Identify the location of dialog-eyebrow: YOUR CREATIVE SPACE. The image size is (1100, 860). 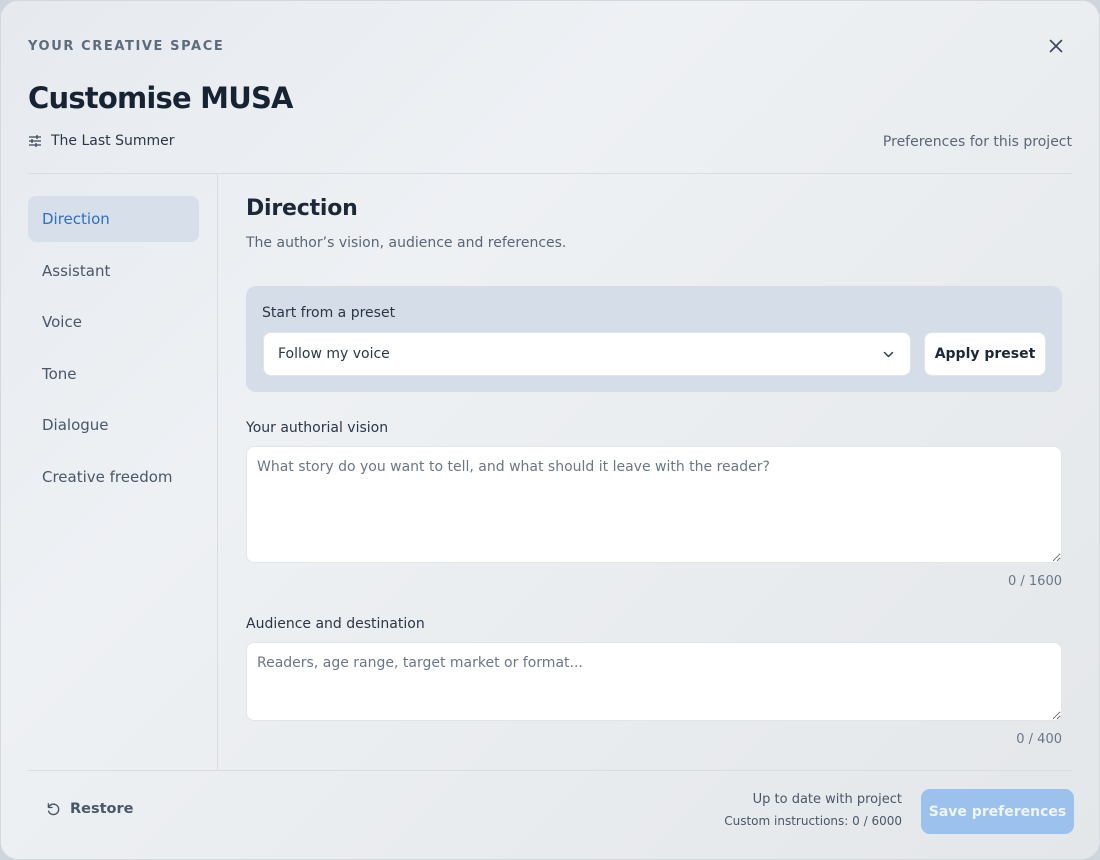
(126, 46).